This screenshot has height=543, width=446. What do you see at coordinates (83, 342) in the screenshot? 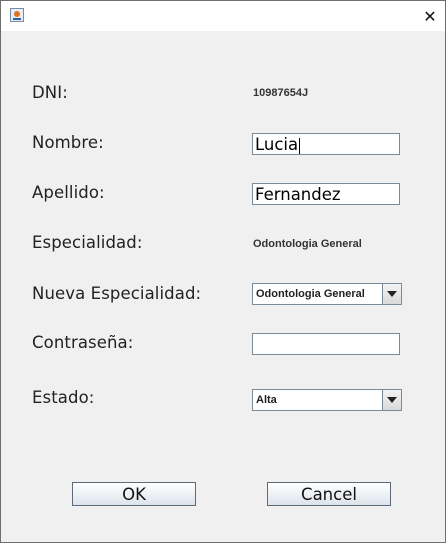
I see `contrasena-label: Contraseña:` at bounding box center [83, 342].